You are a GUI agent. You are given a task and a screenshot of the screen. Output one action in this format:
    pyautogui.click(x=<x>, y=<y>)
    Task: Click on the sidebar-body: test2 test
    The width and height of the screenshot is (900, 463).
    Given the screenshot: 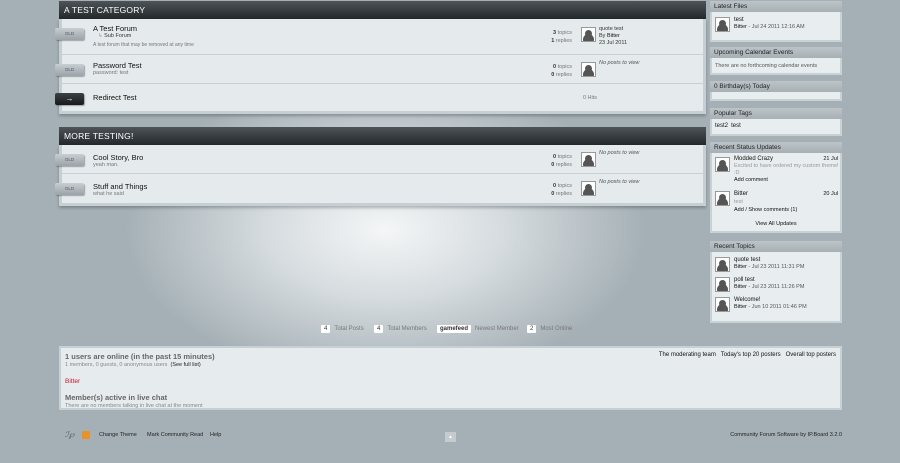 What is the action you would take?
    pyautogui.click(x=776, y=127)
    